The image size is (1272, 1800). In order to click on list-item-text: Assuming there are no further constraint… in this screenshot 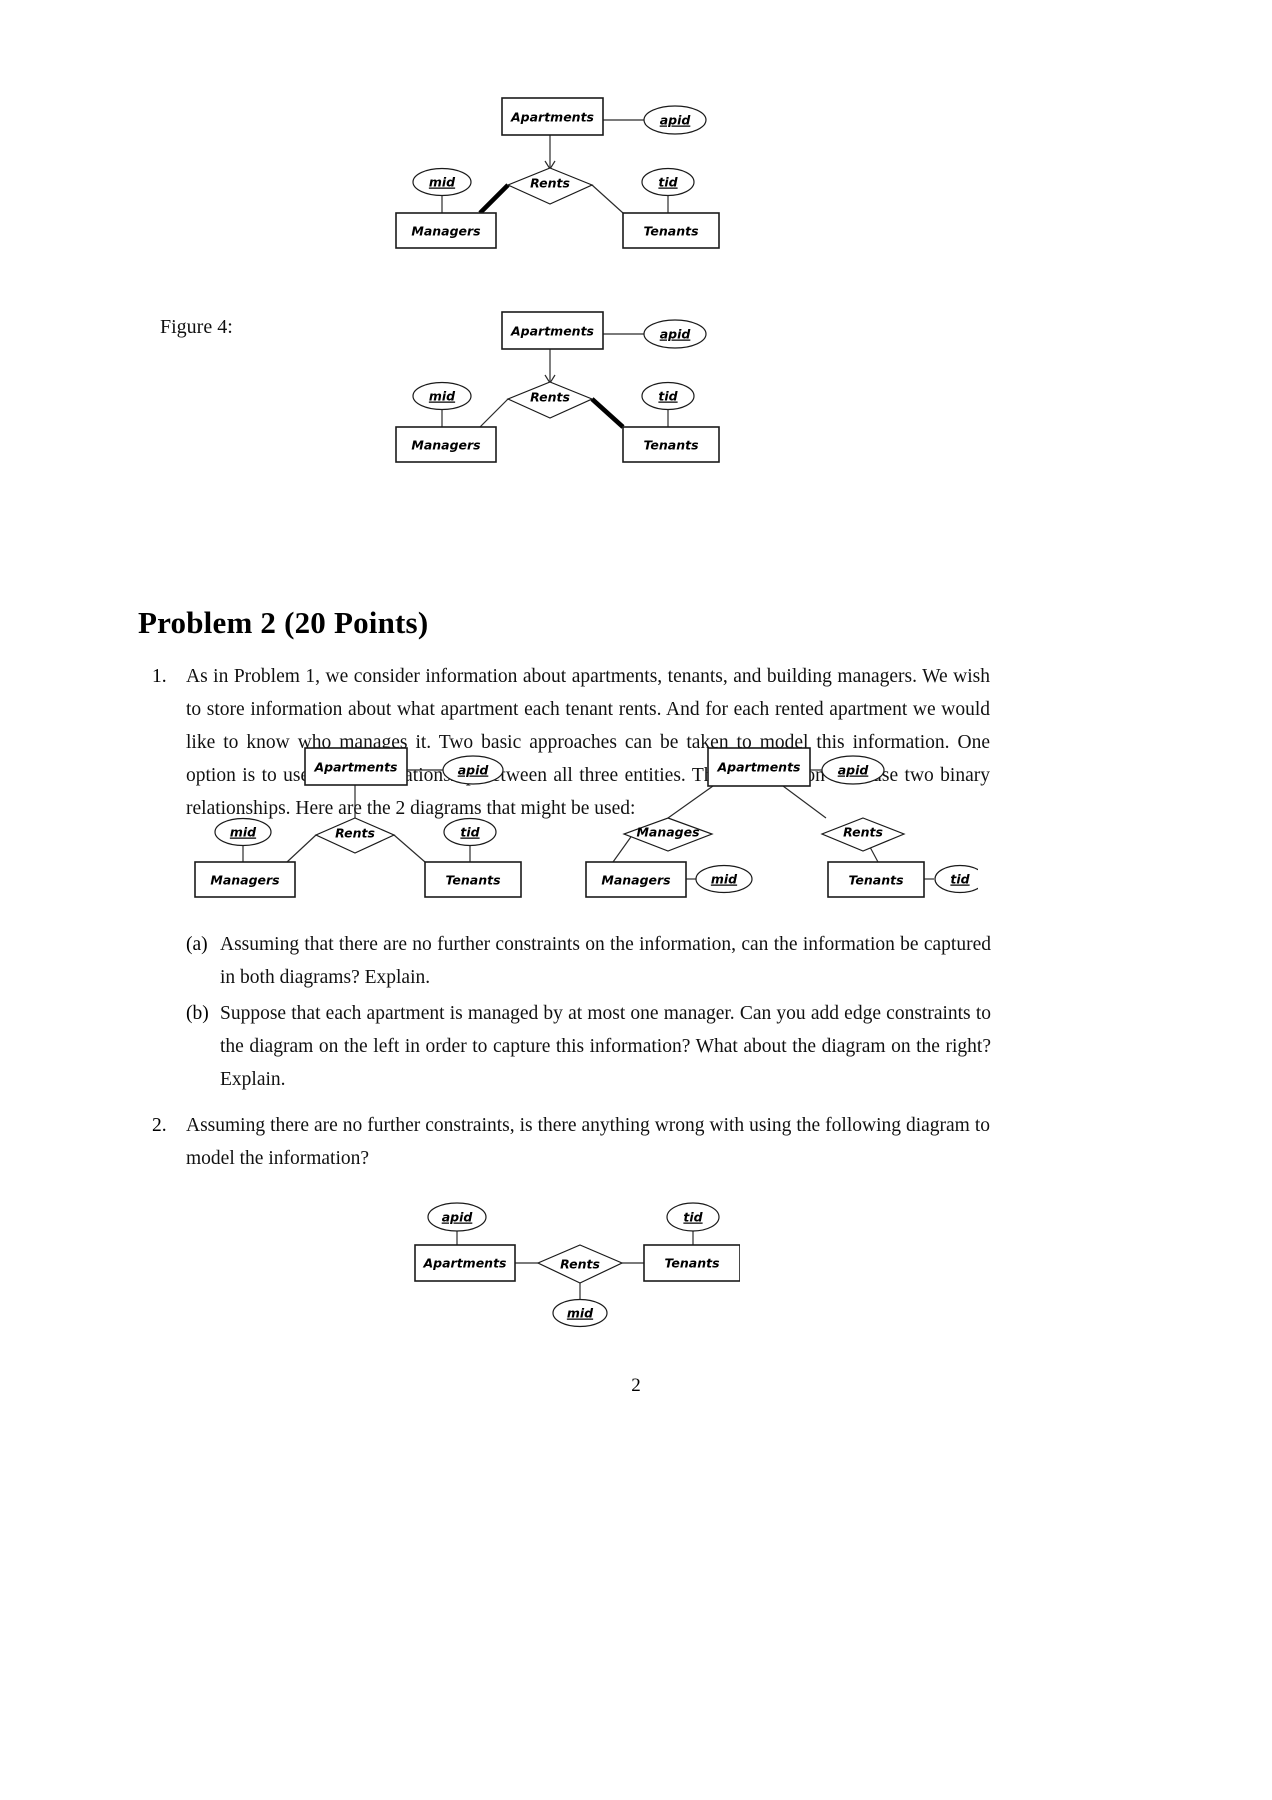, I will do `click(588, 1142)`.